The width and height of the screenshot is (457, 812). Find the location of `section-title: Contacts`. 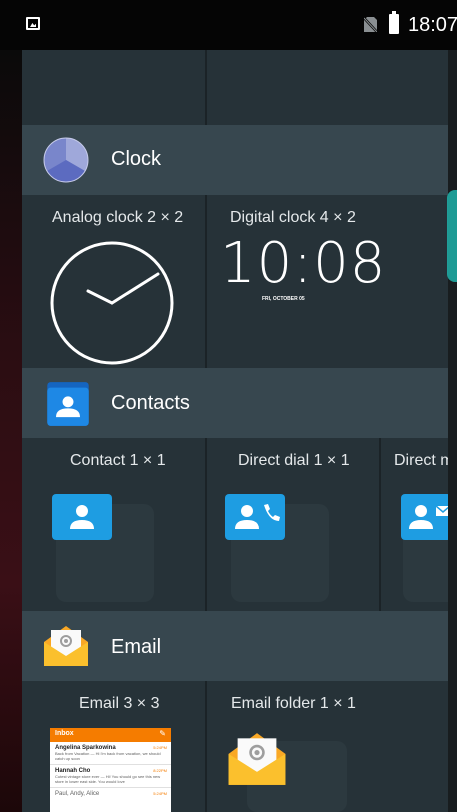

section-title: Contacts is located at coordinates (150, 403).